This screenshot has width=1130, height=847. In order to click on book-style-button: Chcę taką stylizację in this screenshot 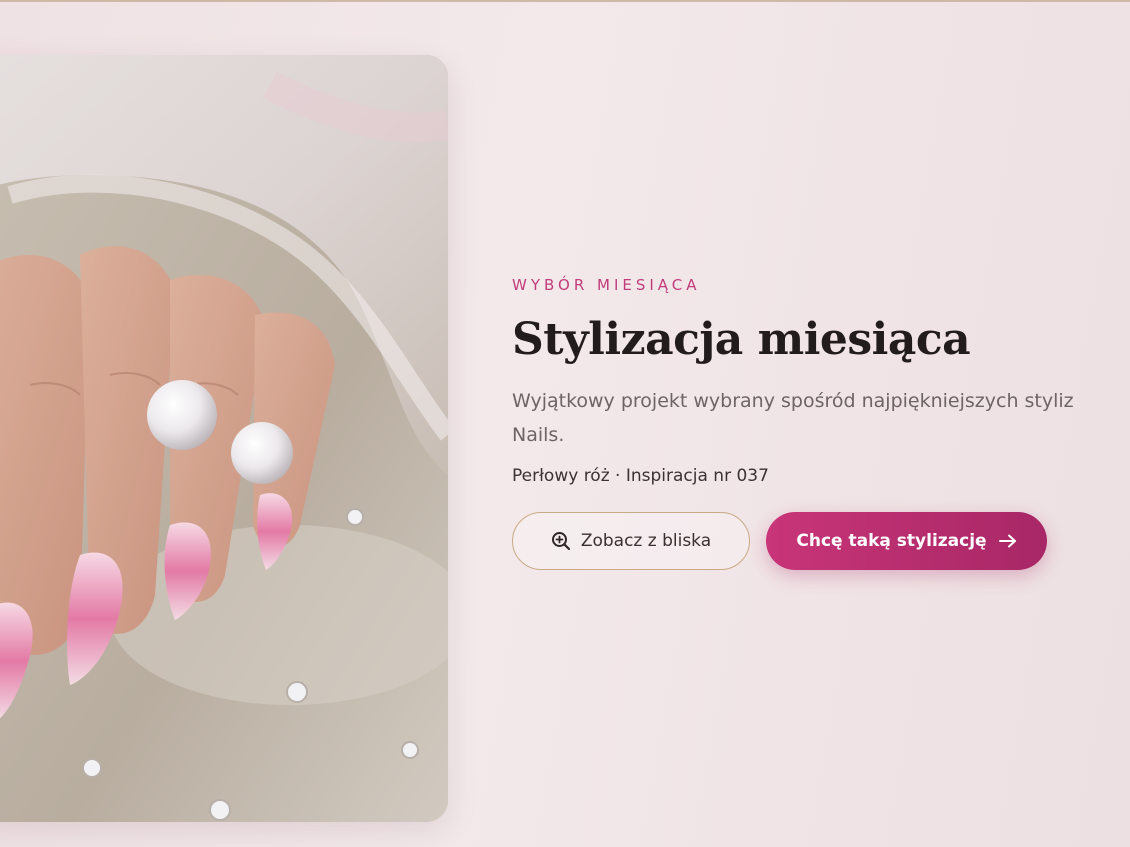, I will do `click(906, 541)`.